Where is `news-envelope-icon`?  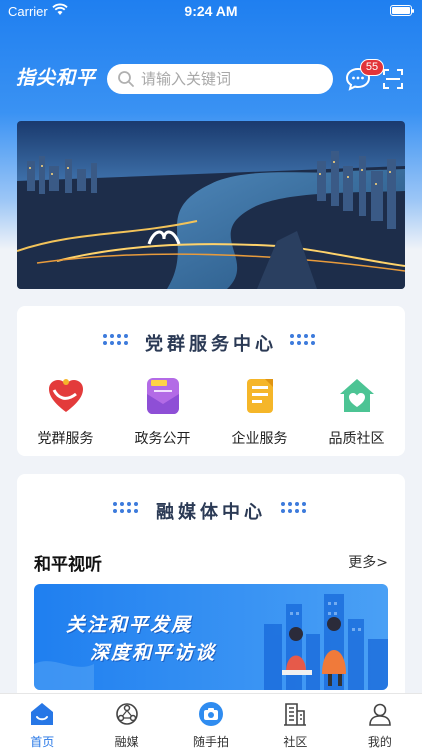 news-envelope-icon is located at coordinates (162, 396).